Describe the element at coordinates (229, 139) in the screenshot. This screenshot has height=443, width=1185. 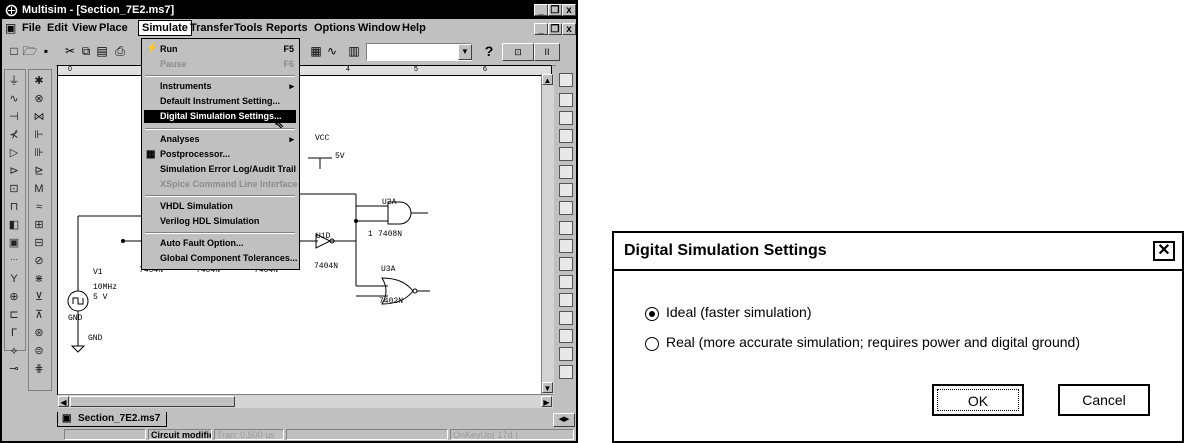
I see `menu-item-analyses: Analyses ▸` at that location.